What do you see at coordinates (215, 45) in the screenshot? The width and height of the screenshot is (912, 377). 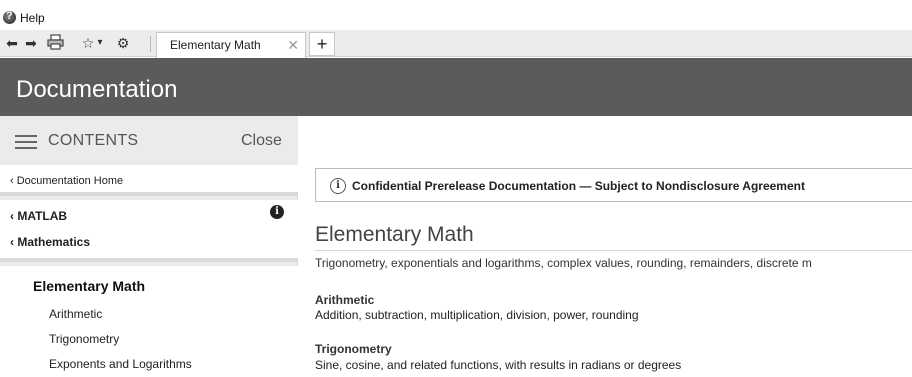 I see `tab-label: Elementary Math` at bounding box center [215, 45].